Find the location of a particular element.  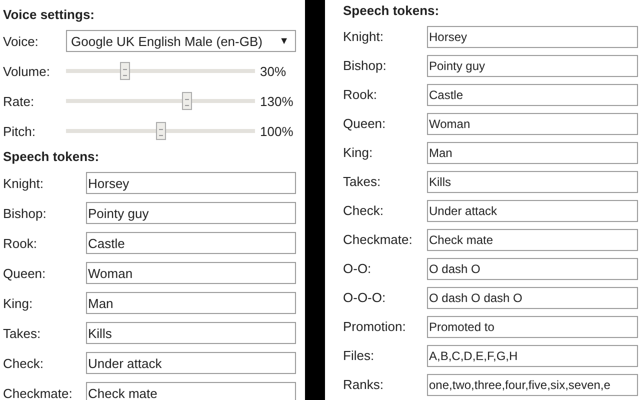

text-field: O dash O dash O is located at coordinates (532, 297).